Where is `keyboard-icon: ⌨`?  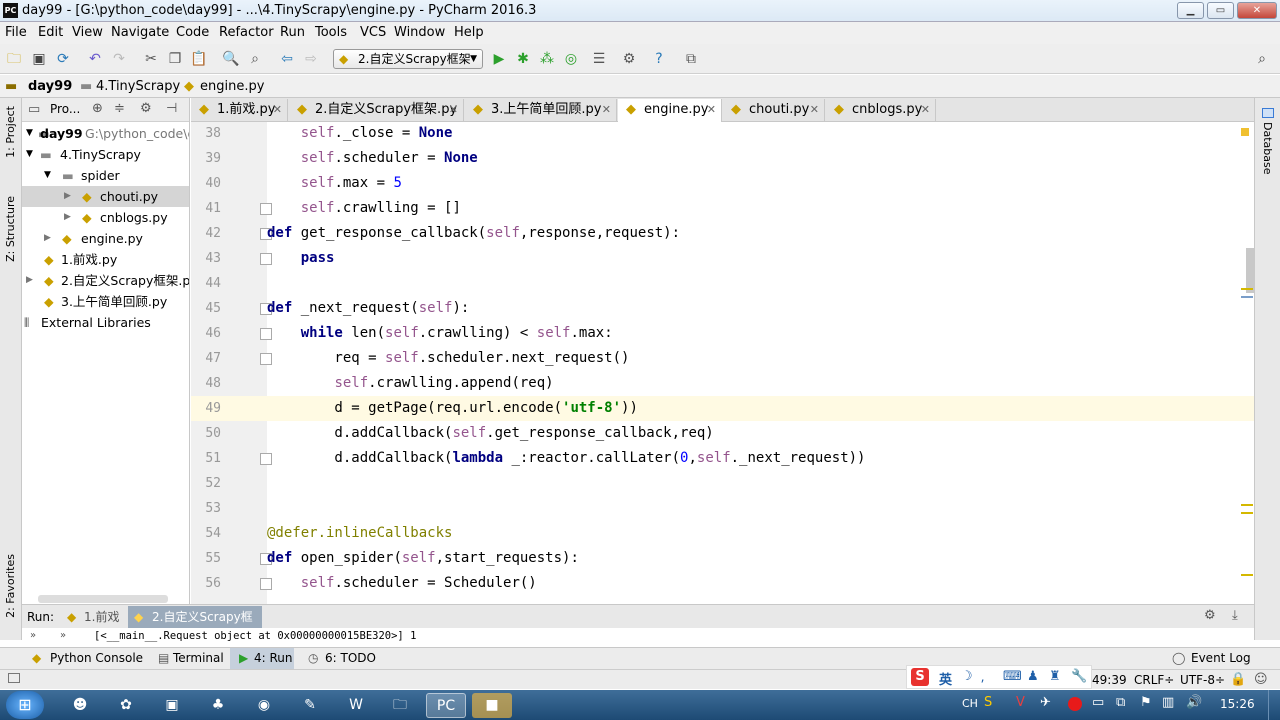 keyboard-icon: ⌨ is located at coordinates (1012, 676).